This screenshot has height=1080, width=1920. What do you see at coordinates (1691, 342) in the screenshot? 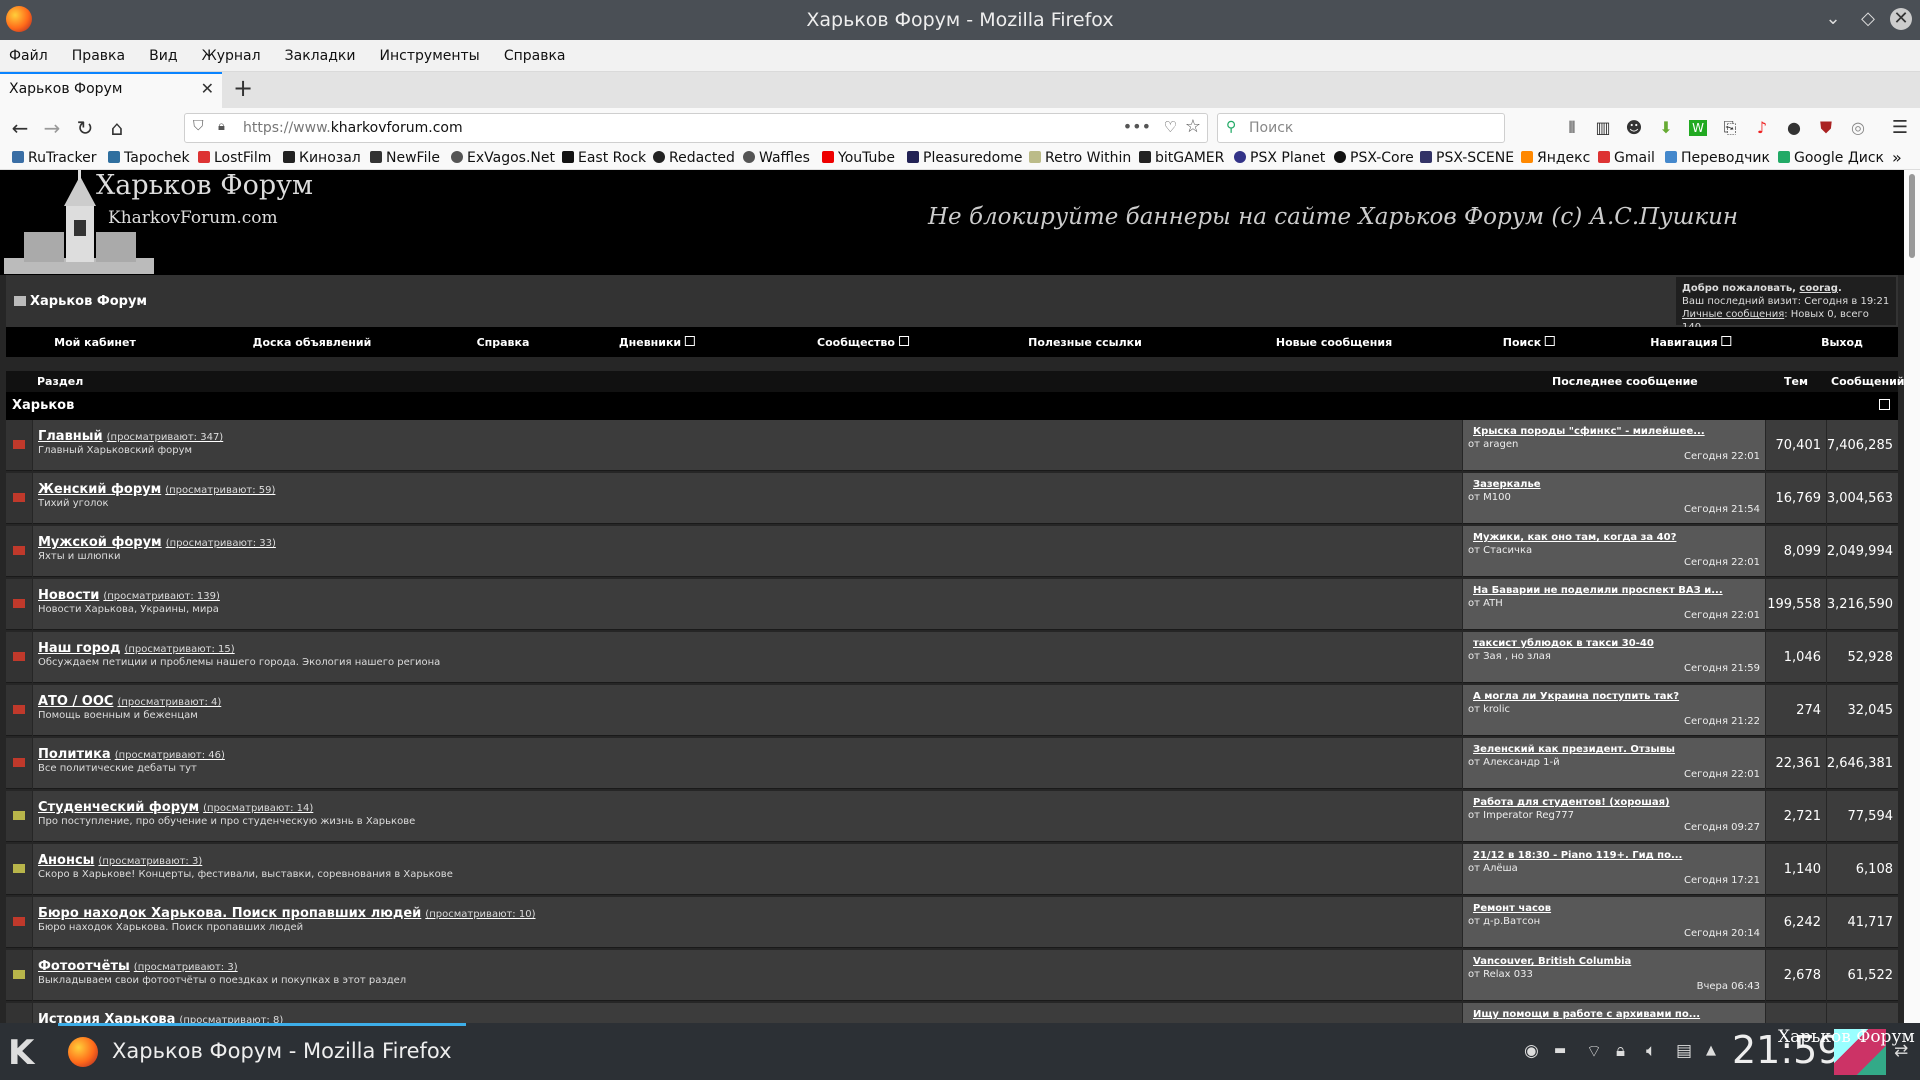
I see `nav-navigation: Навигация` at bounding box center [1691, 342].